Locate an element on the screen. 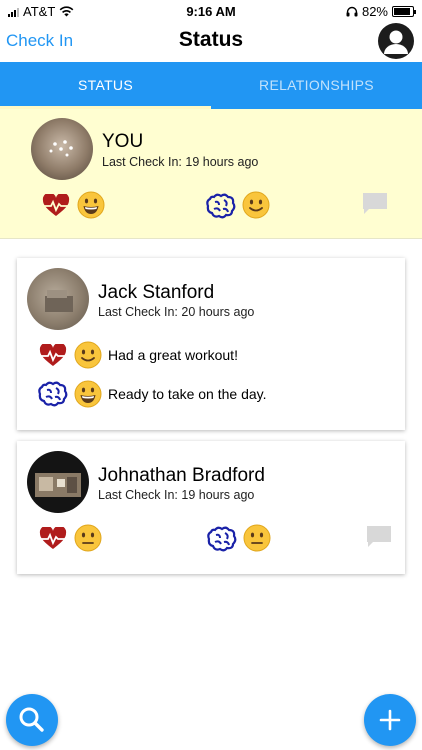  room-photo is located at coordinates (59, 301).